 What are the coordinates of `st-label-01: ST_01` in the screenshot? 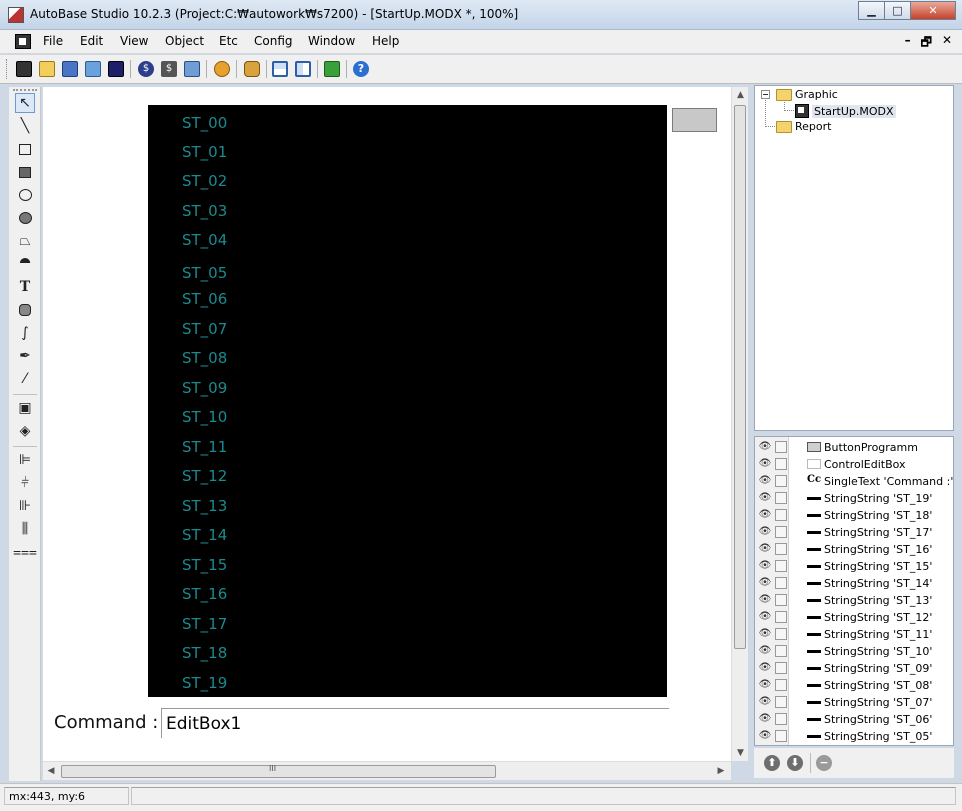 It's located at (204, 152).